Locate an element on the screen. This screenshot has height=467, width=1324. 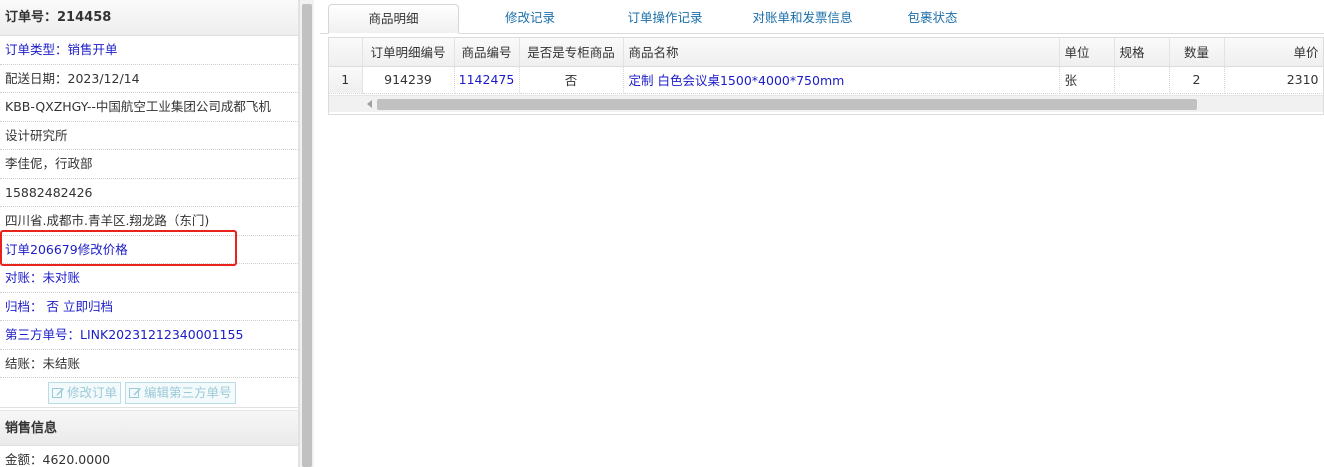
quantity-cell: 2 is located at coordinates (1197, 80).